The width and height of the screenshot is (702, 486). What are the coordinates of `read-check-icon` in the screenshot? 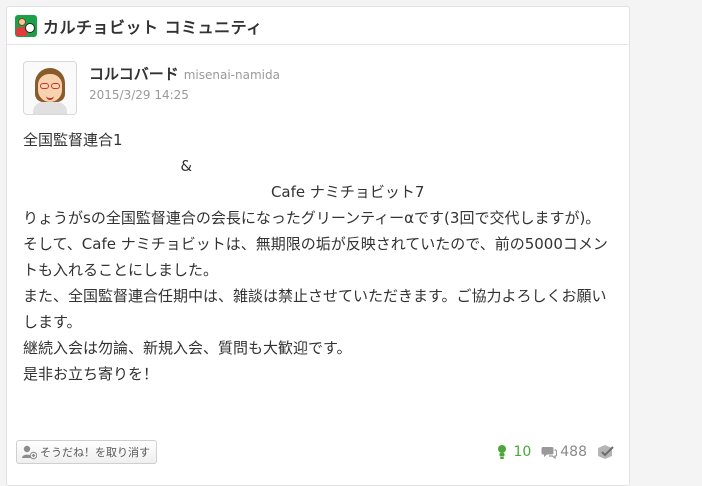 It's located at (605, 452).